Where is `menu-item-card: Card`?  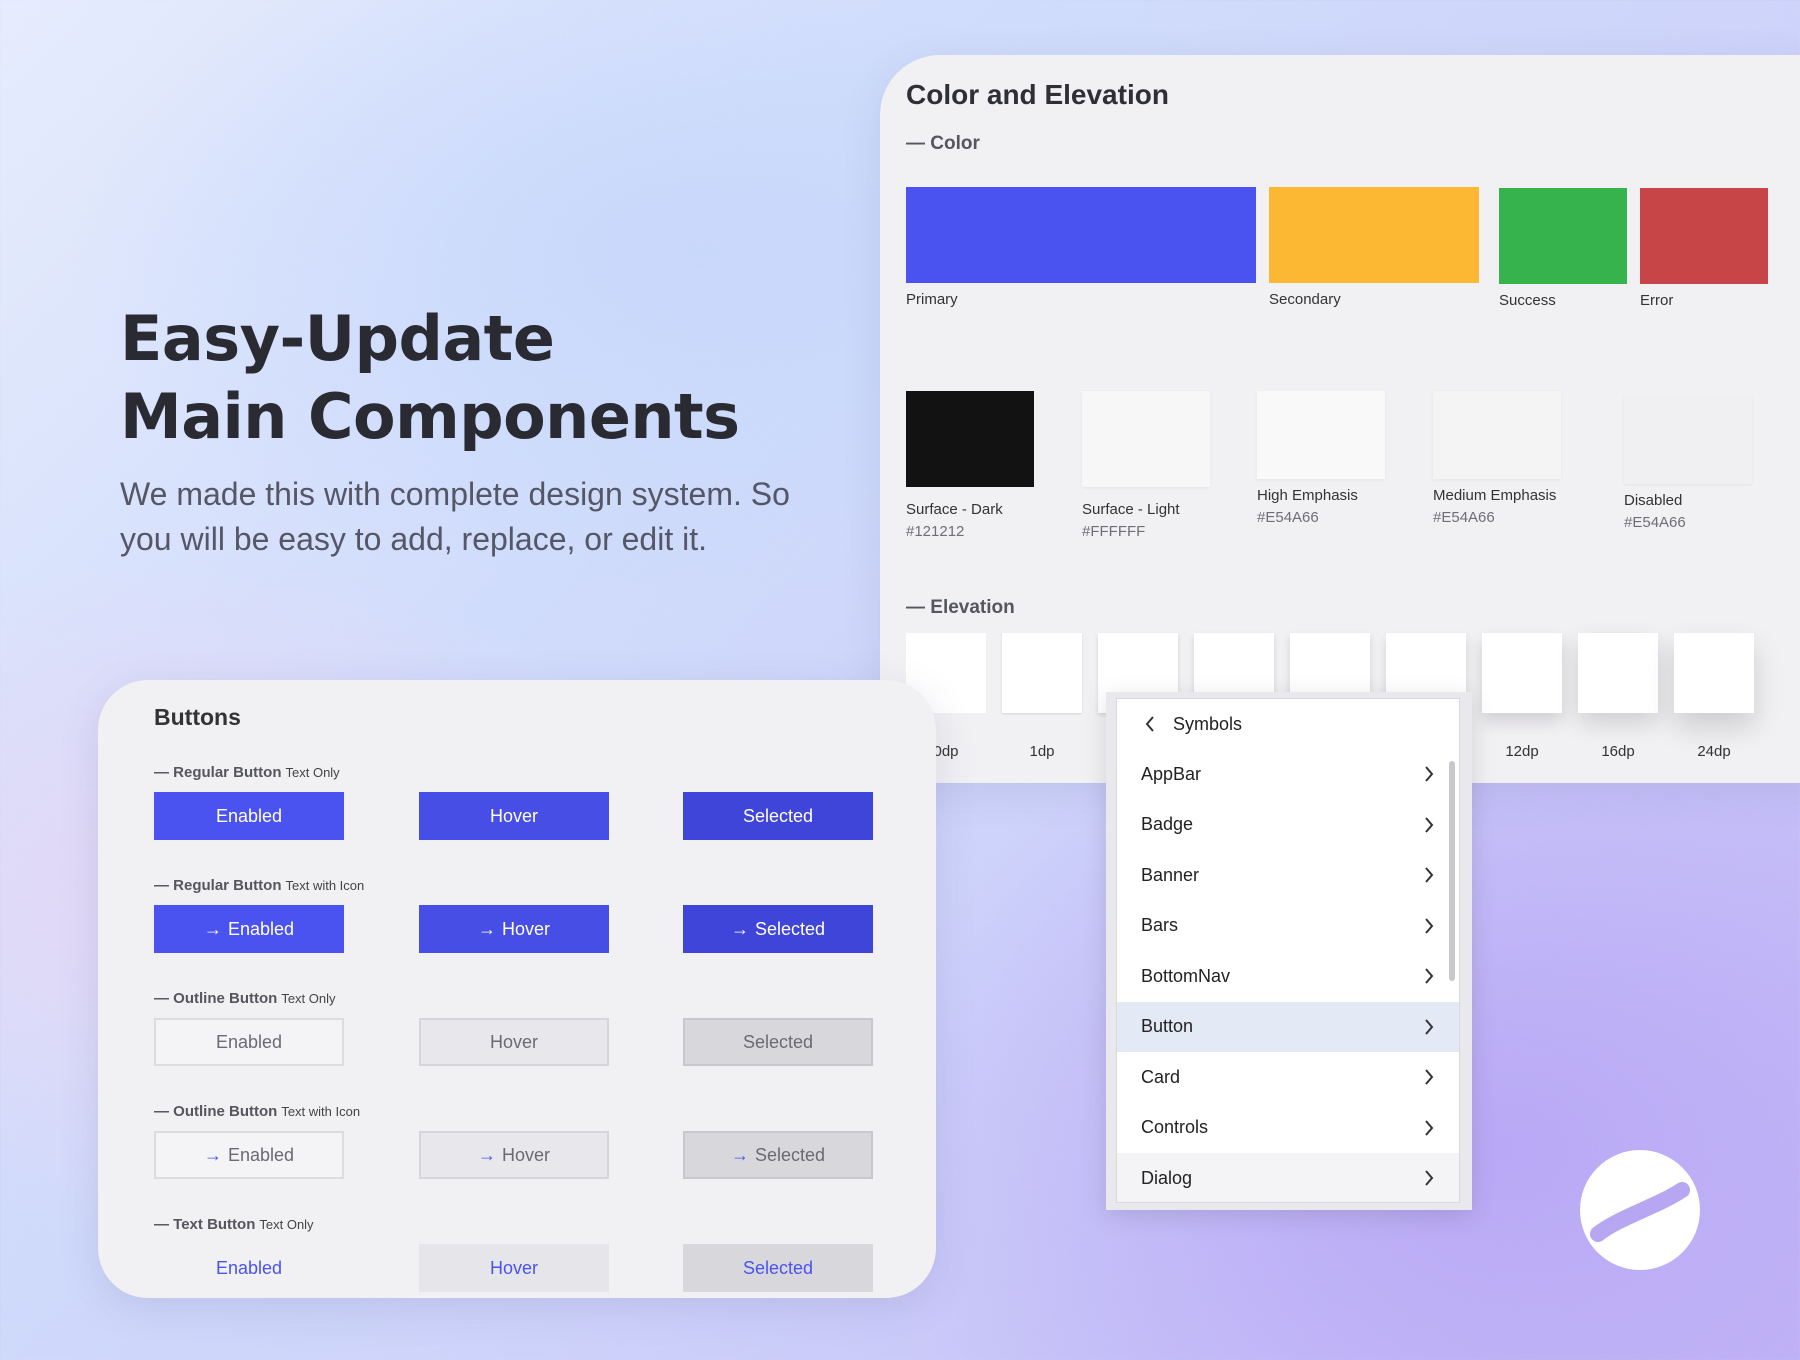
menu-item-card: Card is located at coordinates (1288, 1077).